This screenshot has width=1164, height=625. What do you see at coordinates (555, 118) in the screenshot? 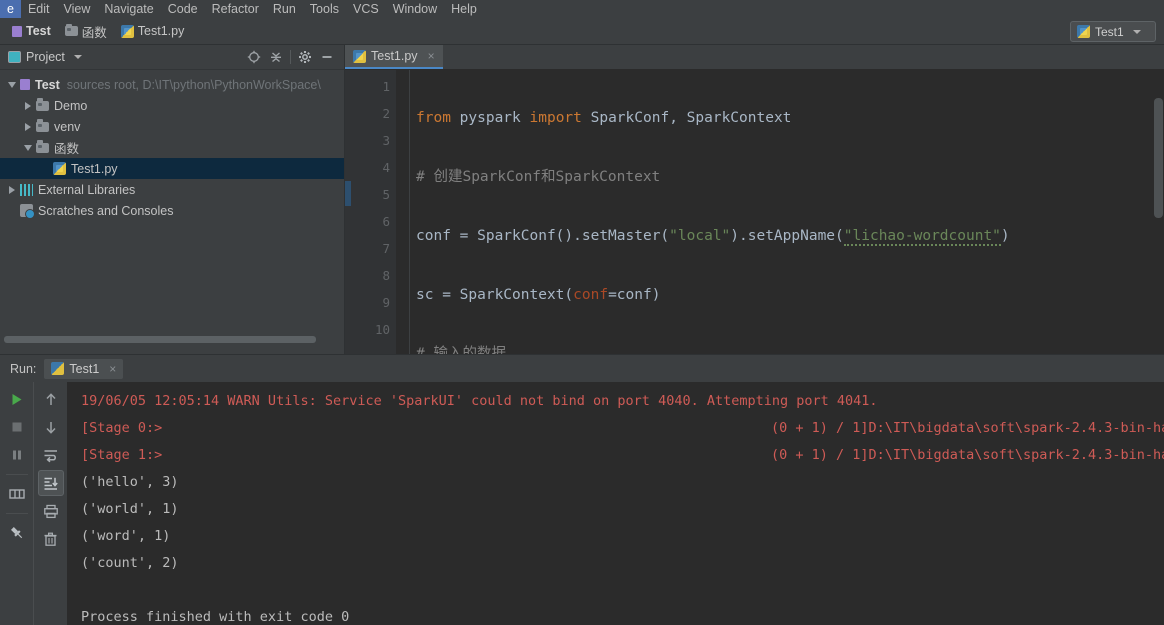
I see `token-keyword-import: import` at bounding box center [555, 118].